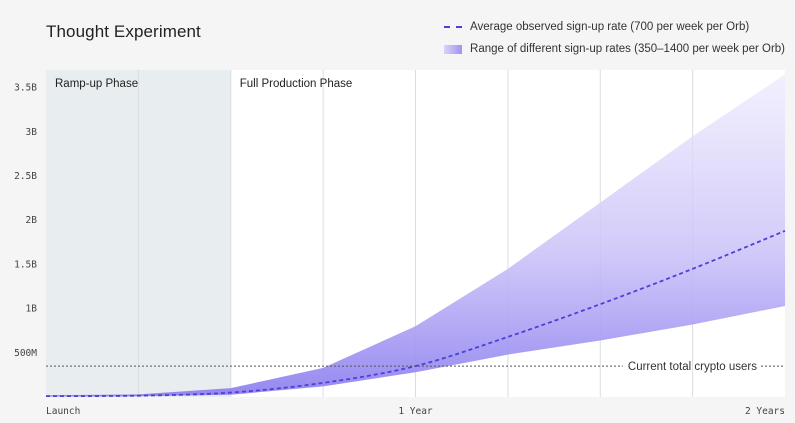 This screenshot has height=423, width=795. I want to click on phase-label-full-production: Full Production Phase, so click(296, 84).